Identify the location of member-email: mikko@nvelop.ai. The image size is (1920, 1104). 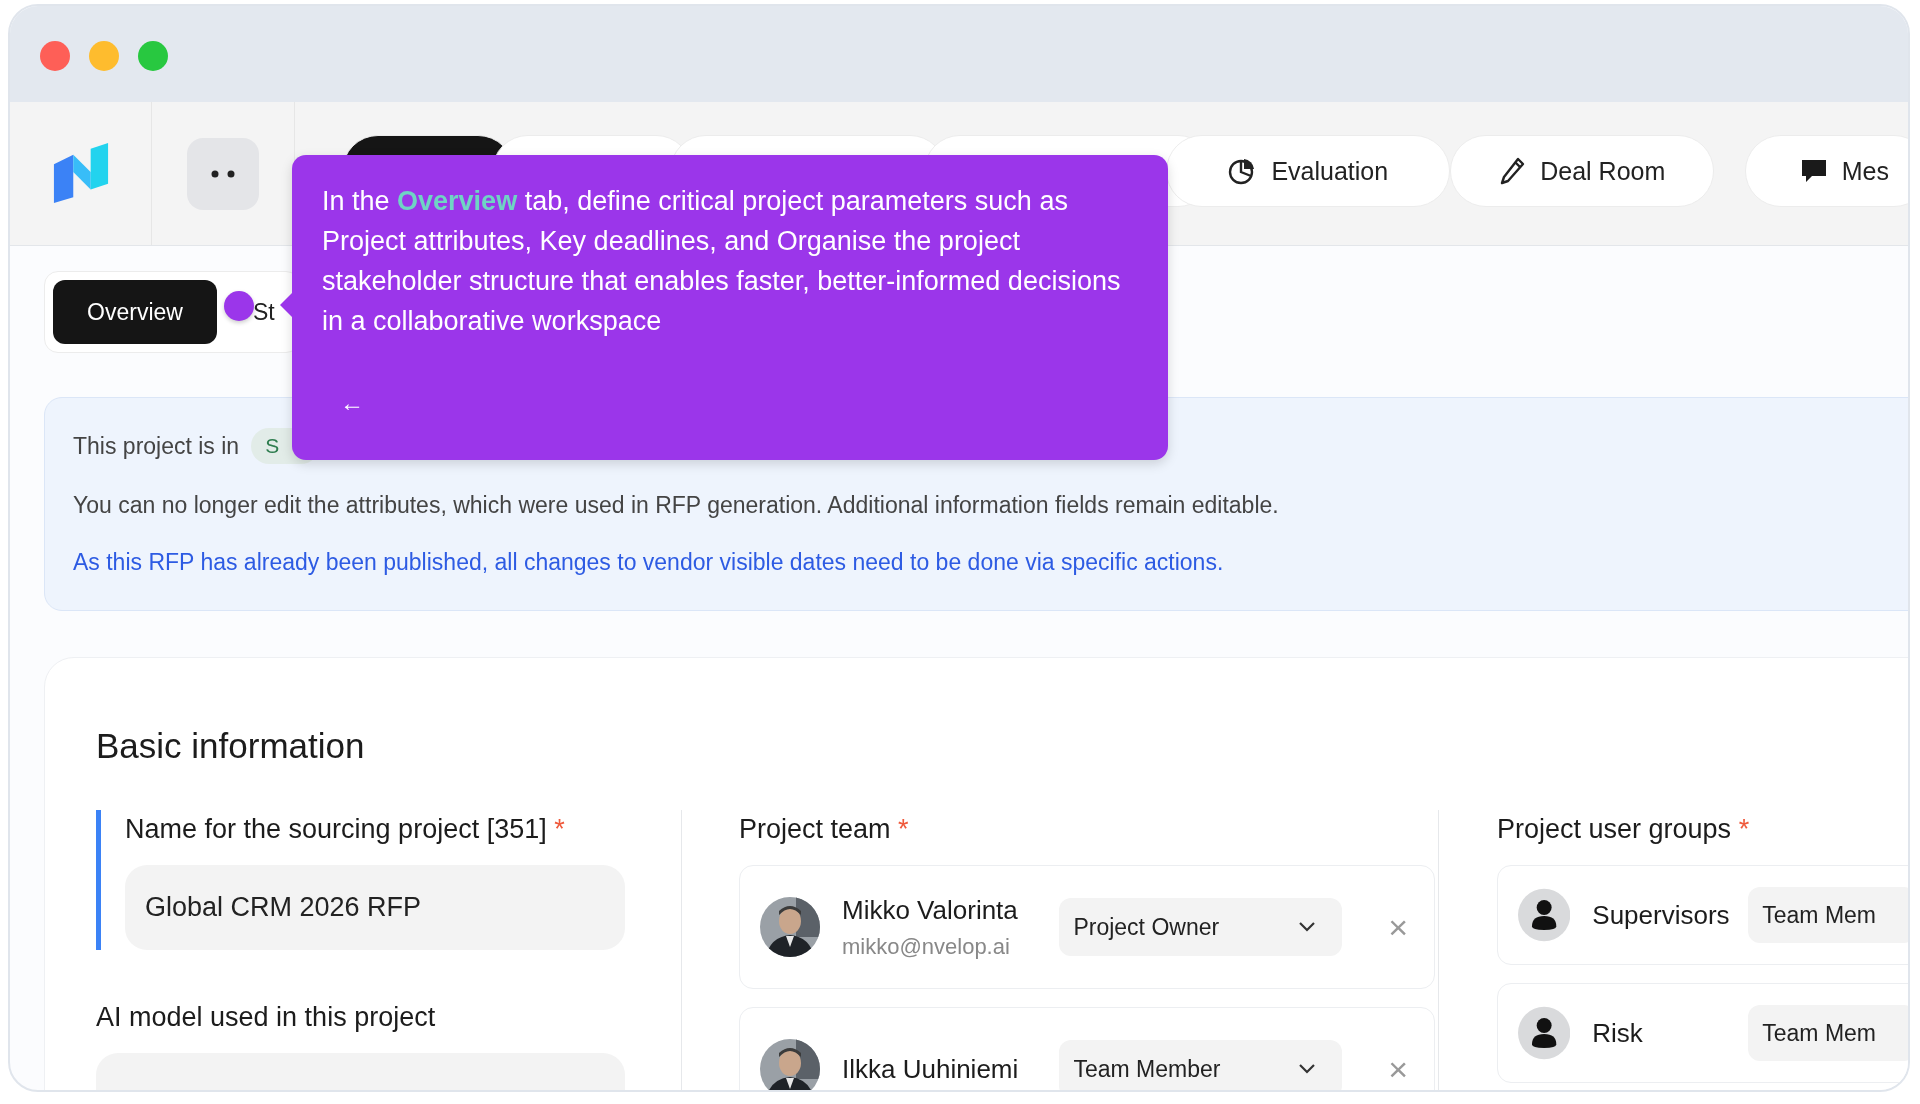
(926, 946).